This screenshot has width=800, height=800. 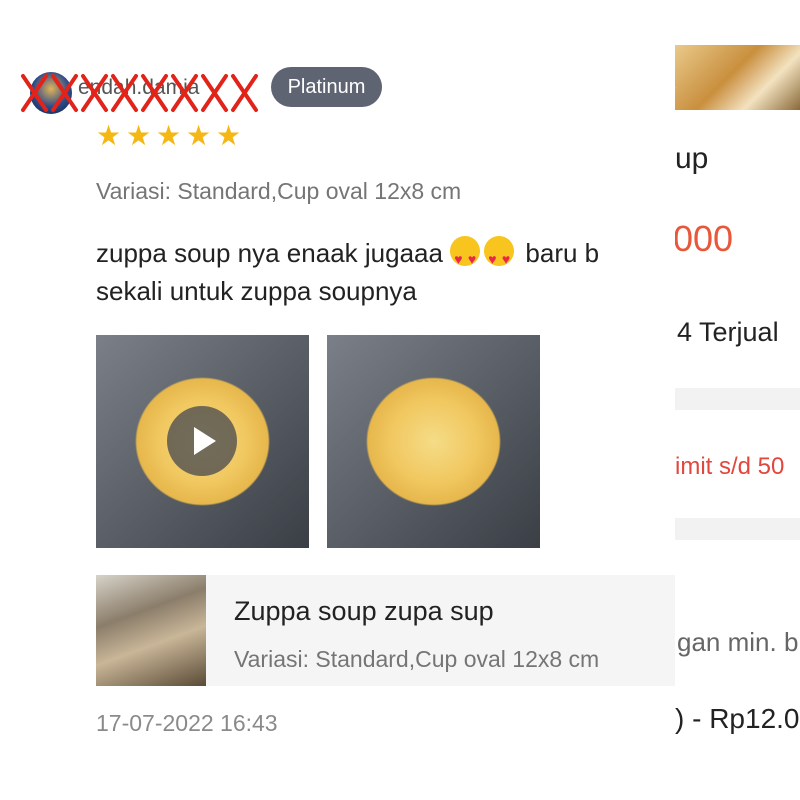 What do you see at coordinates (139, 93) in the screenshot?
I see `redaction-mark` at bounding box center [139, 93].